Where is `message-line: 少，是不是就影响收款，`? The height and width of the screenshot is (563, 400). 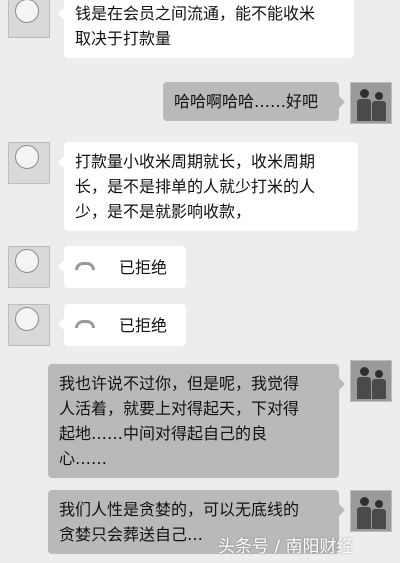 message-line: 少，是不是就影响收款， is located at coordinates (163, 211).